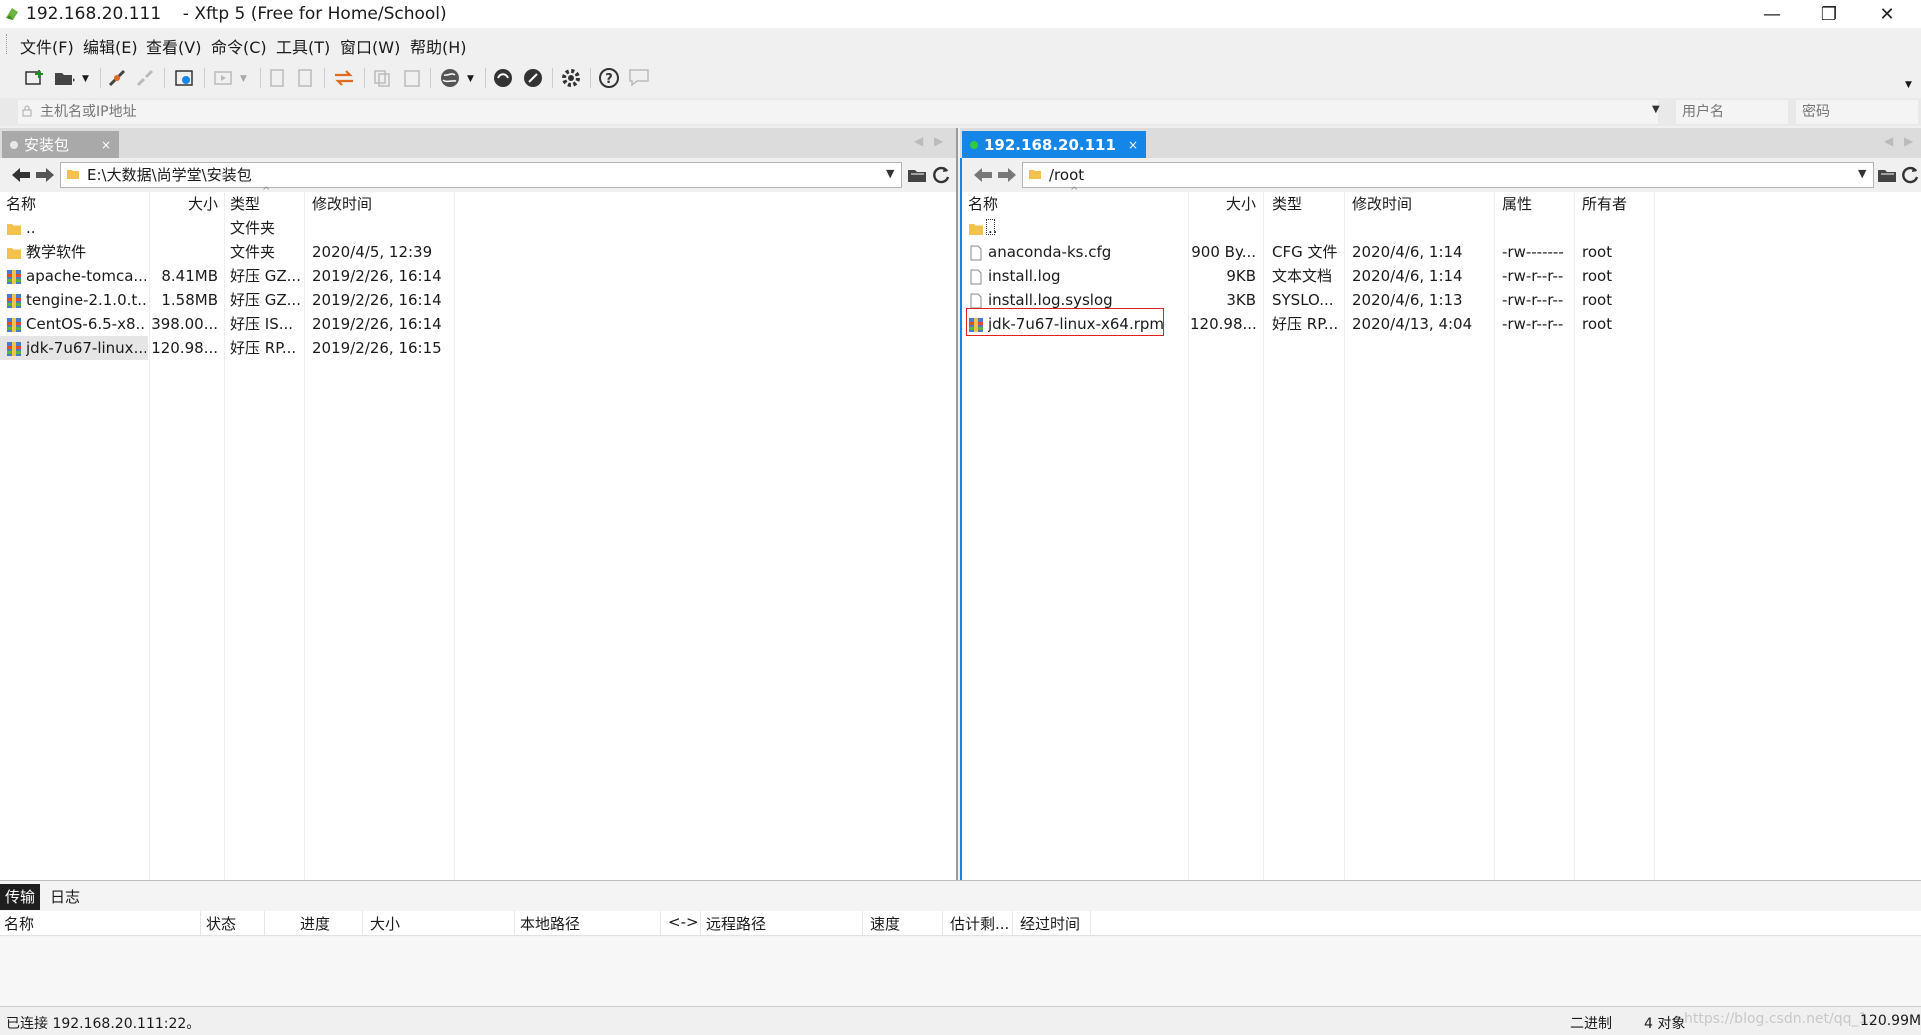 This screenshot has width=1921, height=1035. Describe the element at coordinates (1517, 204) in the screenshot. I see `column-header-attributes: 属性` at that location.